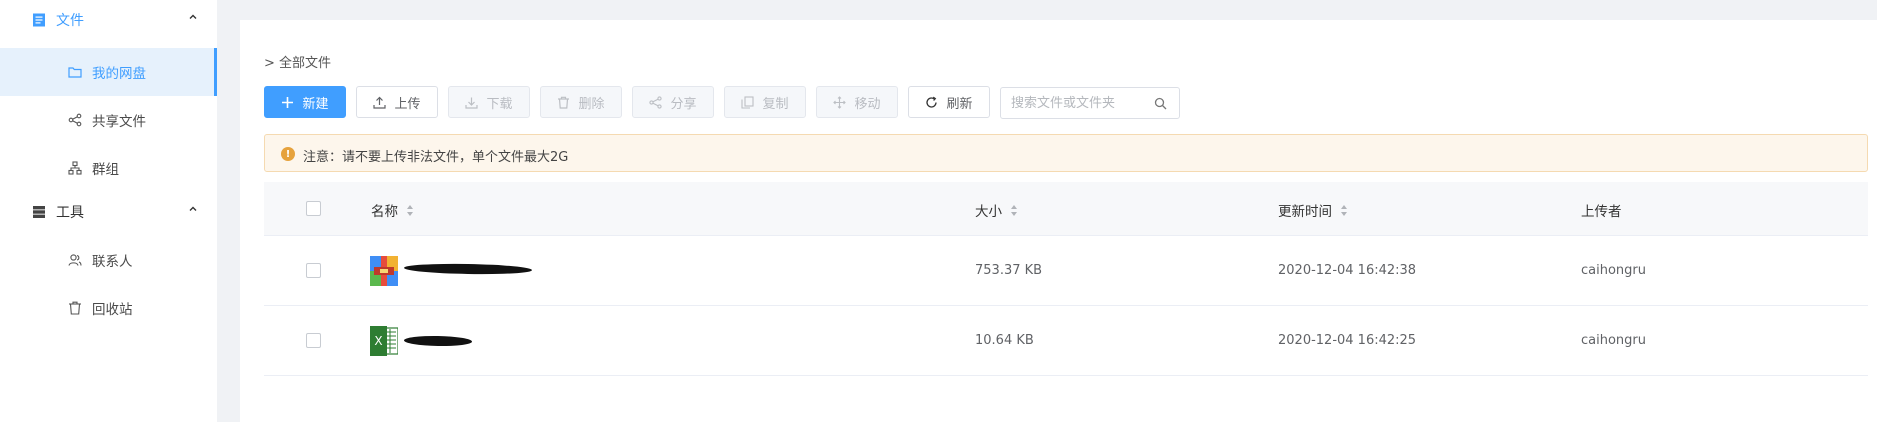 The height and width of the screenshot is (422, 1877). I want to click on folder-icon, so click(75, 72).